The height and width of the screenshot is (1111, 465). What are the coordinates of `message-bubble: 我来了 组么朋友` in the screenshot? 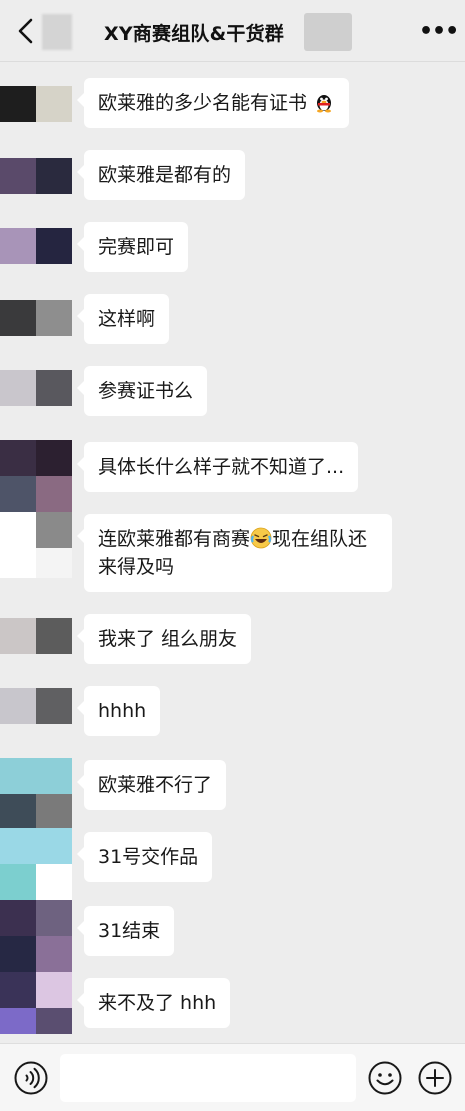 It's located at (164, 639).